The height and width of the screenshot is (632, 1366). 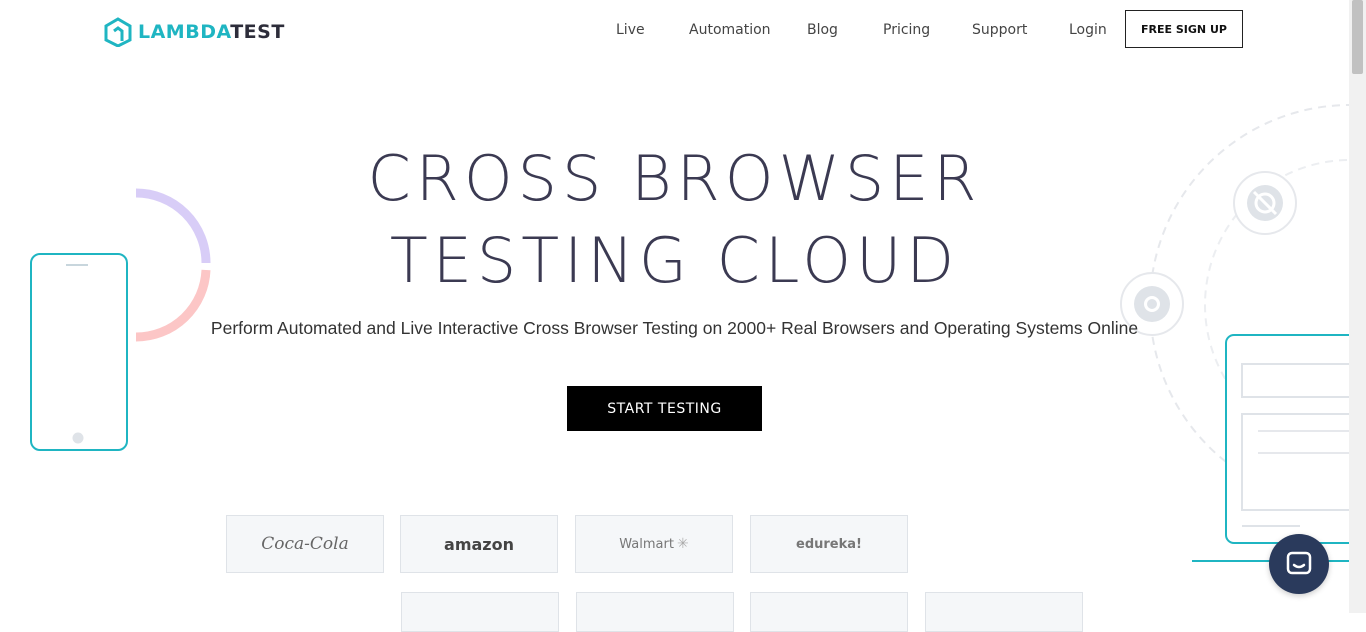 I want to click on brand-name: edureka!, so click(x=829, y=544).